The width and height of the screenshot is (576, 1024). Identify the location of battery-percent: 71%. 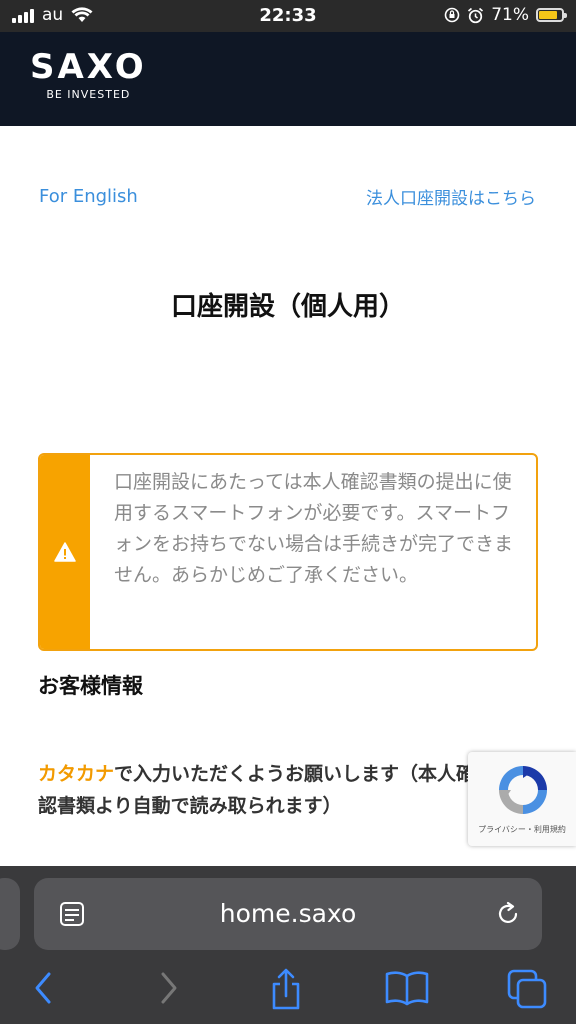
(510, 15).